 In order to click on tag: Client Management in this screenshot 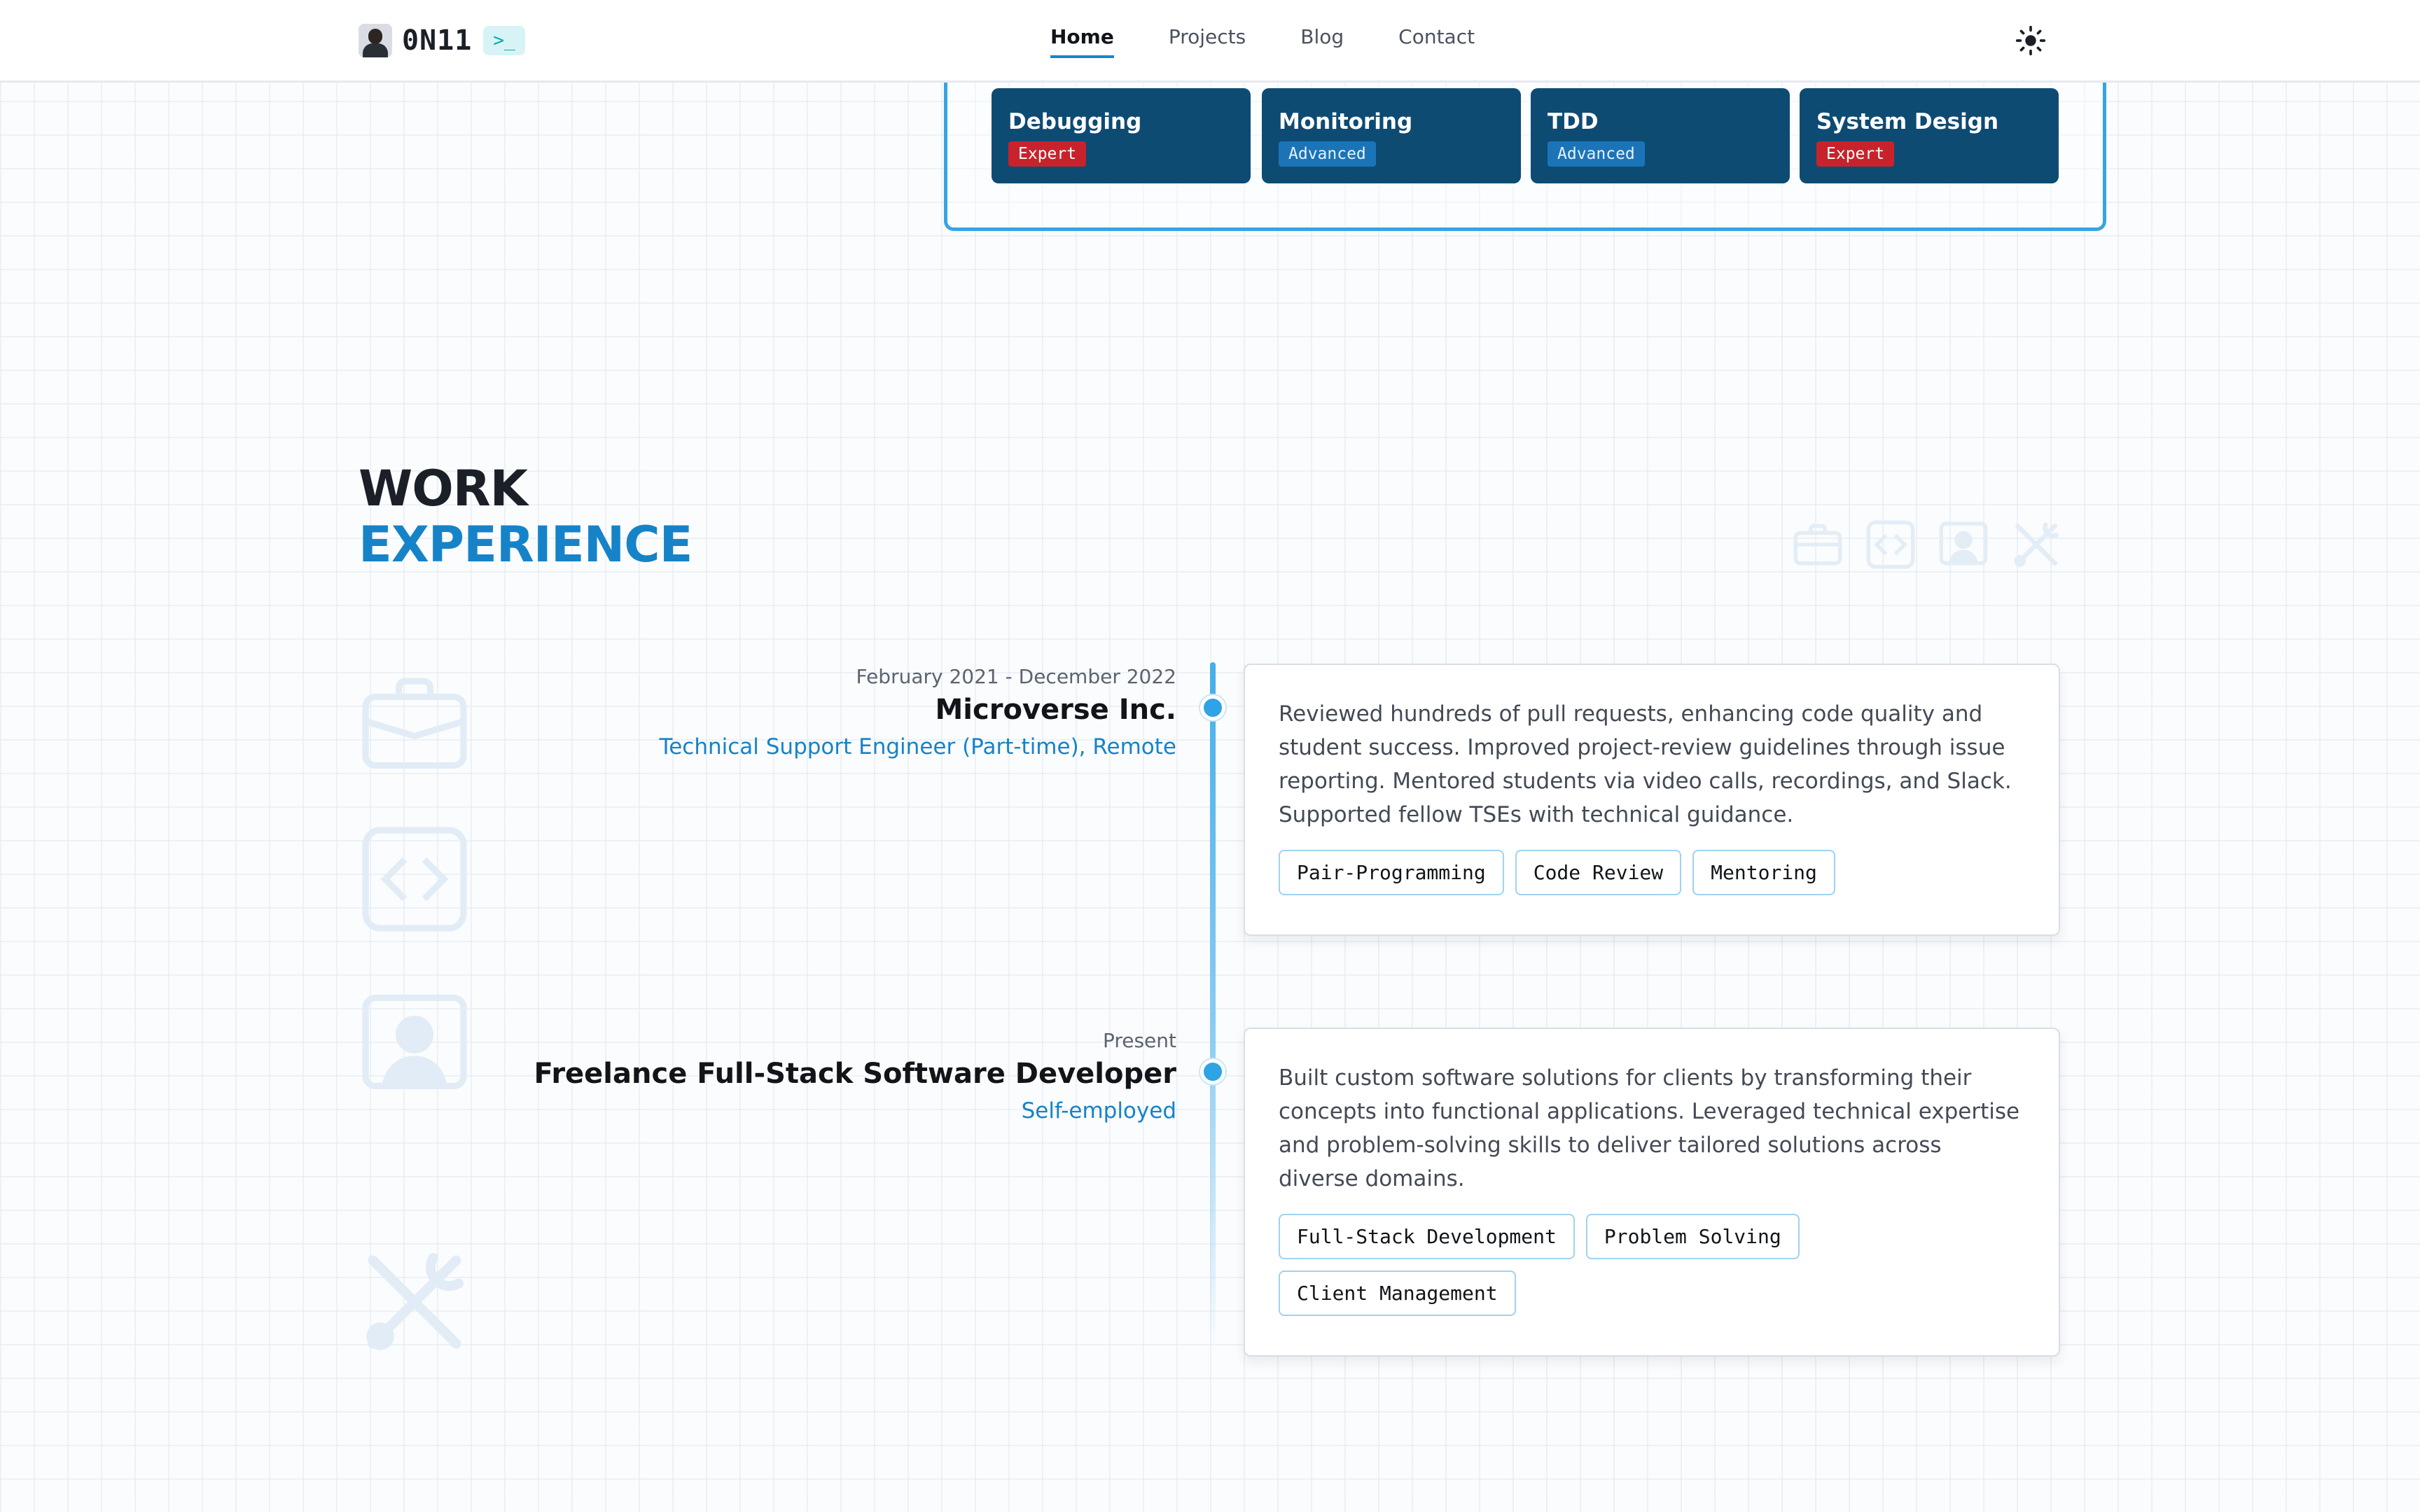, I will do `click(1397, 1293)`.